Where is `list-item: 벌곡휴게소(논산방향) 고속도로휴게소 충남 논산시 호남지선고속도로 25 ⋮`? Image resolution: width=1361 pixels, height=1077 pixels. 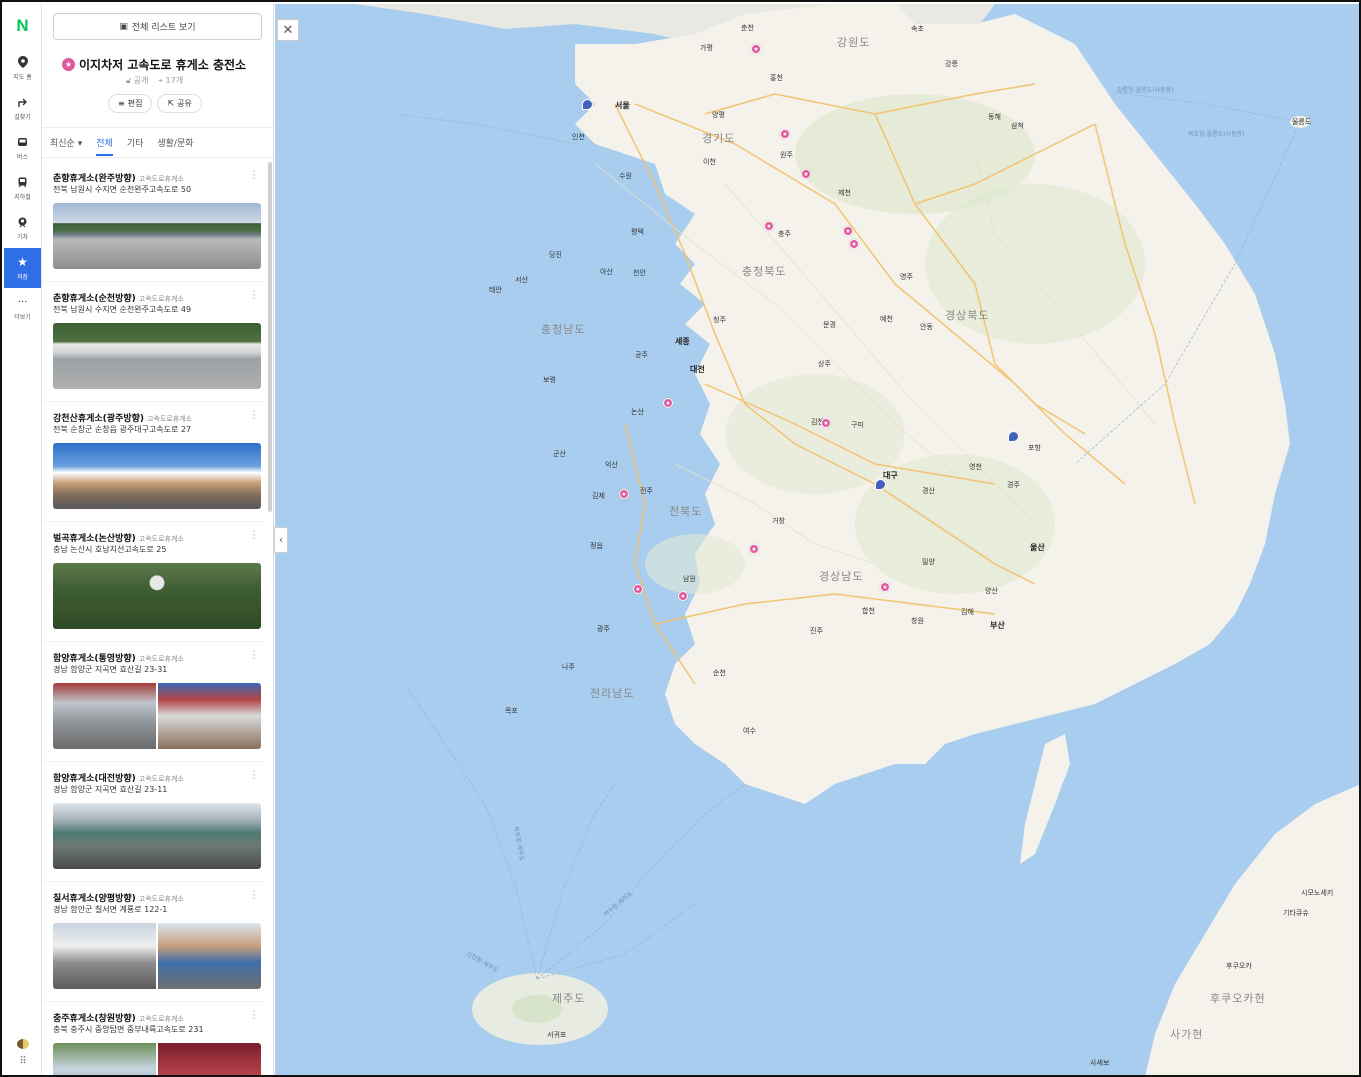
list-item: 벌곡휴게소(논산방향) 고속도로휴게소 충남 논산시 호남지선고속도로 25 ⋮ is located at coordinates (154, 582).